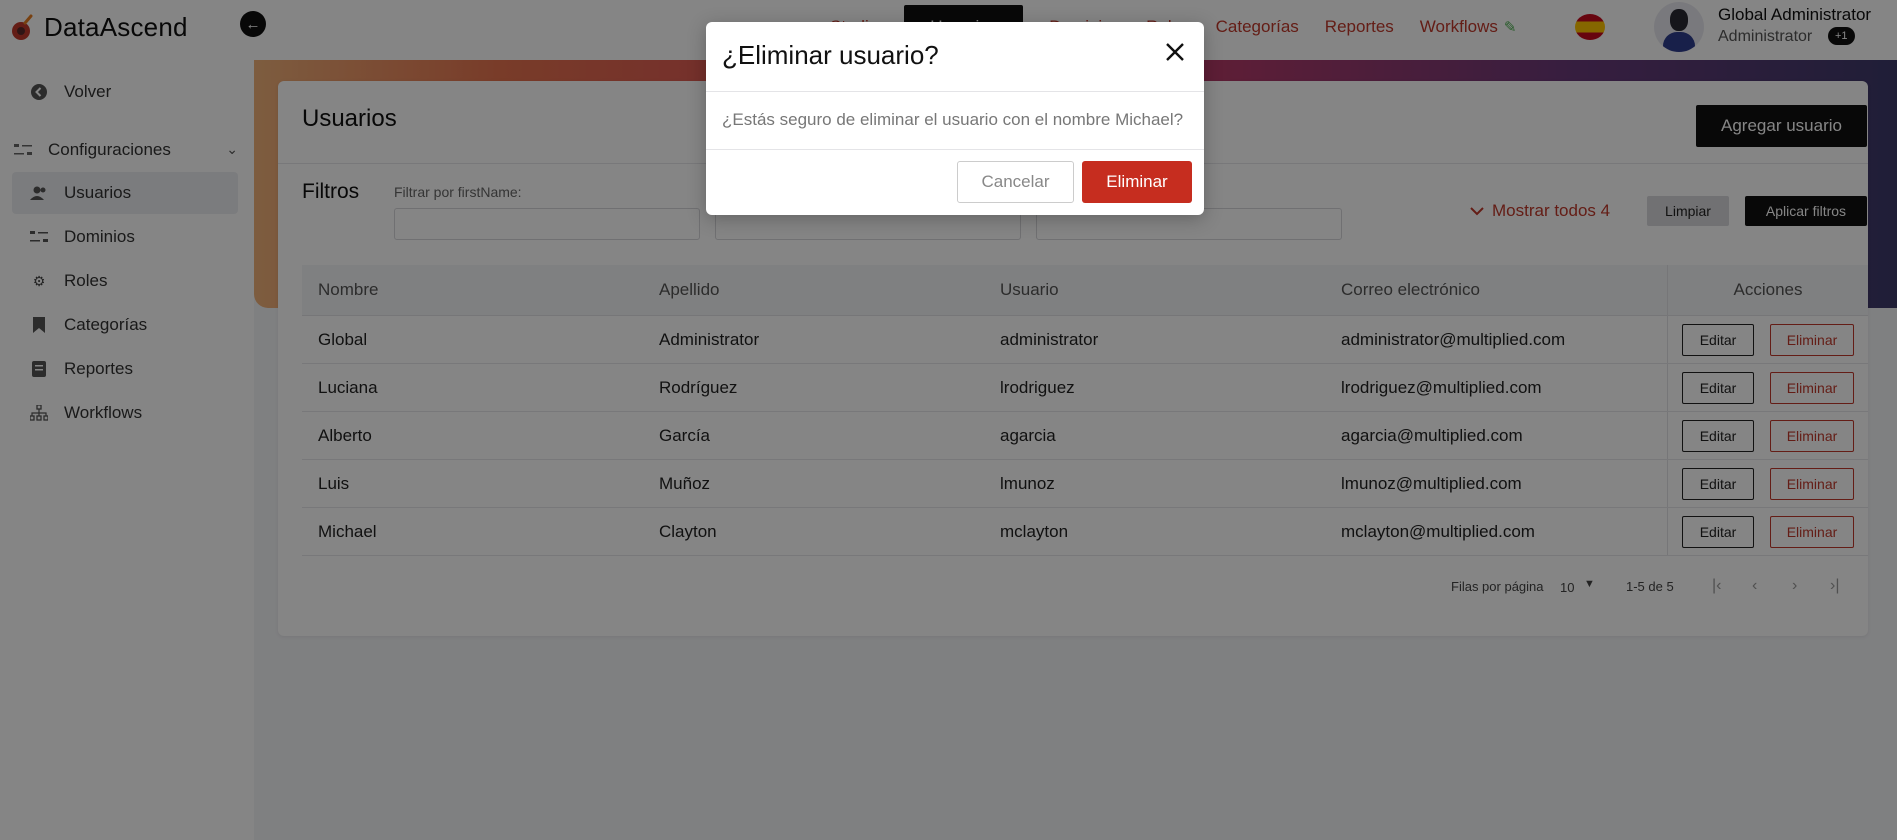 The width and height of the screenshot is (1897, 840). Describe the element at coordinates (830, 55) in the screenshot. I see `dialog-title: ¿Eliminar usuario?` at that location.